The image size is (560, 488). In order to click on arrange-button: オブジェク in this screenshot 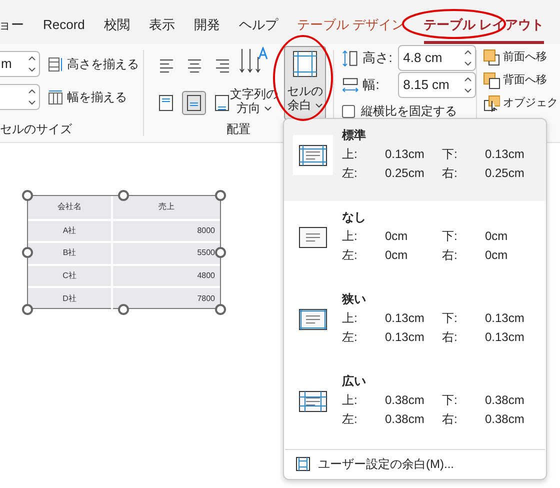, I will do `click(520, 103)`.